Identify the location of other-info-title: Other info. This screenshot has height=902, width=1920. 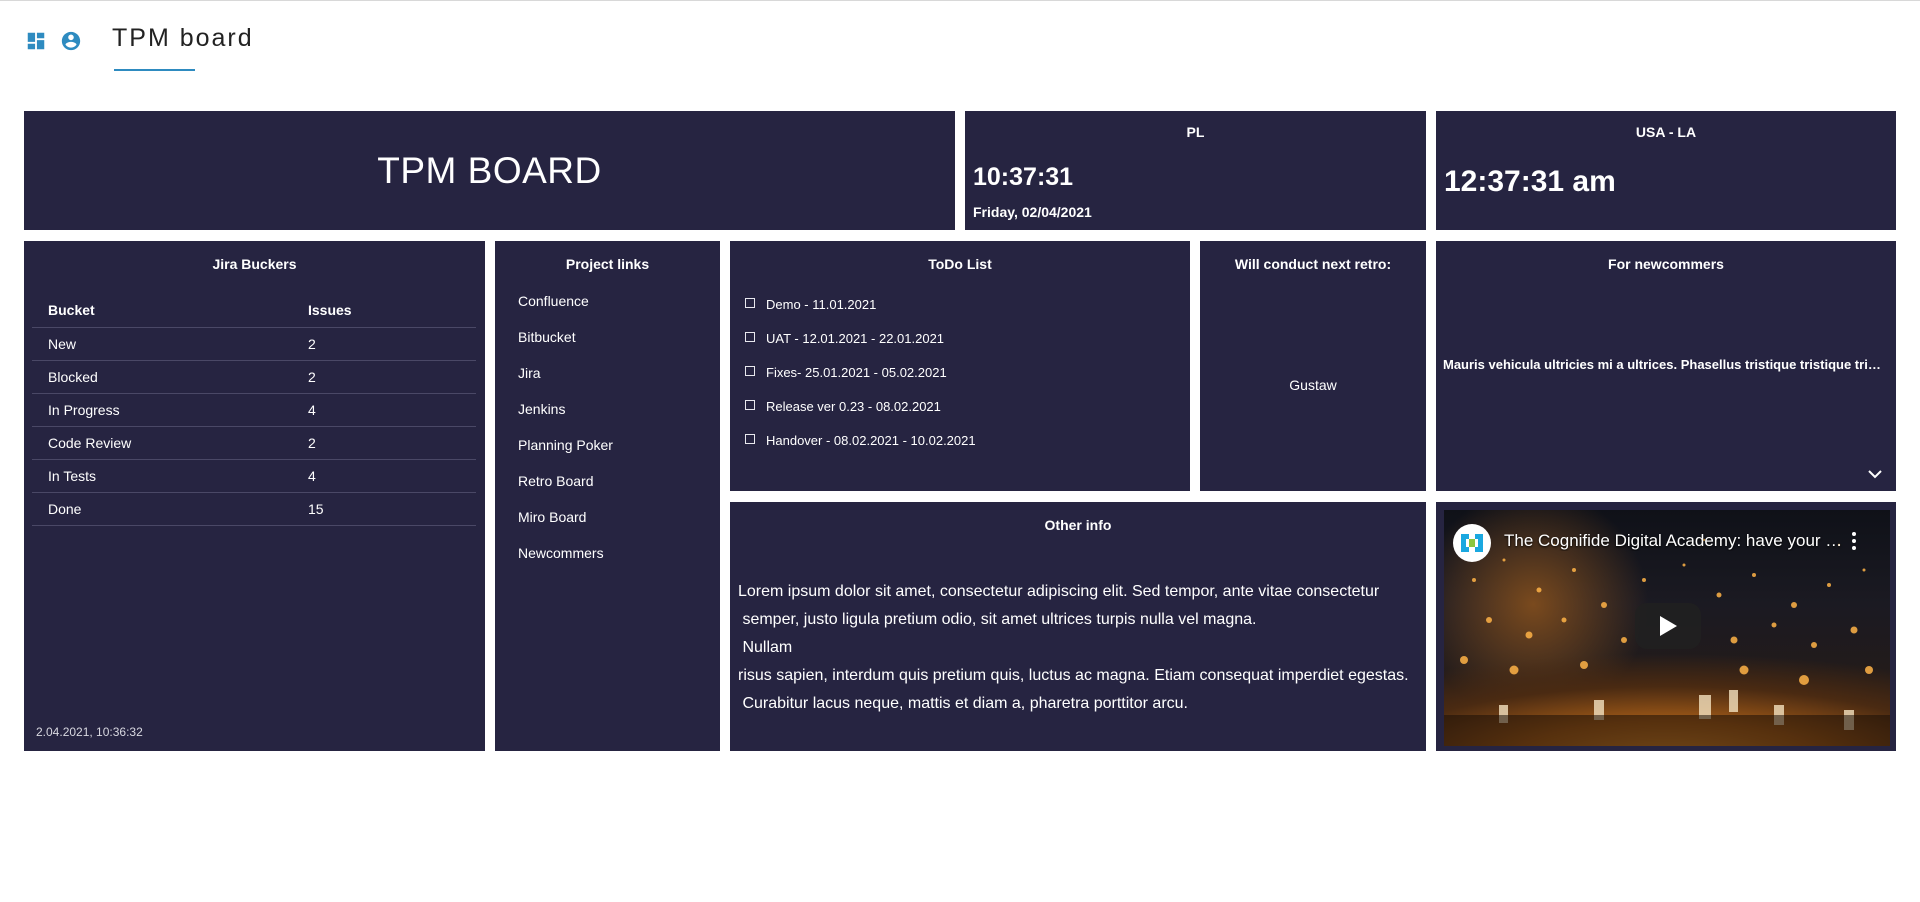
(1078, 525).